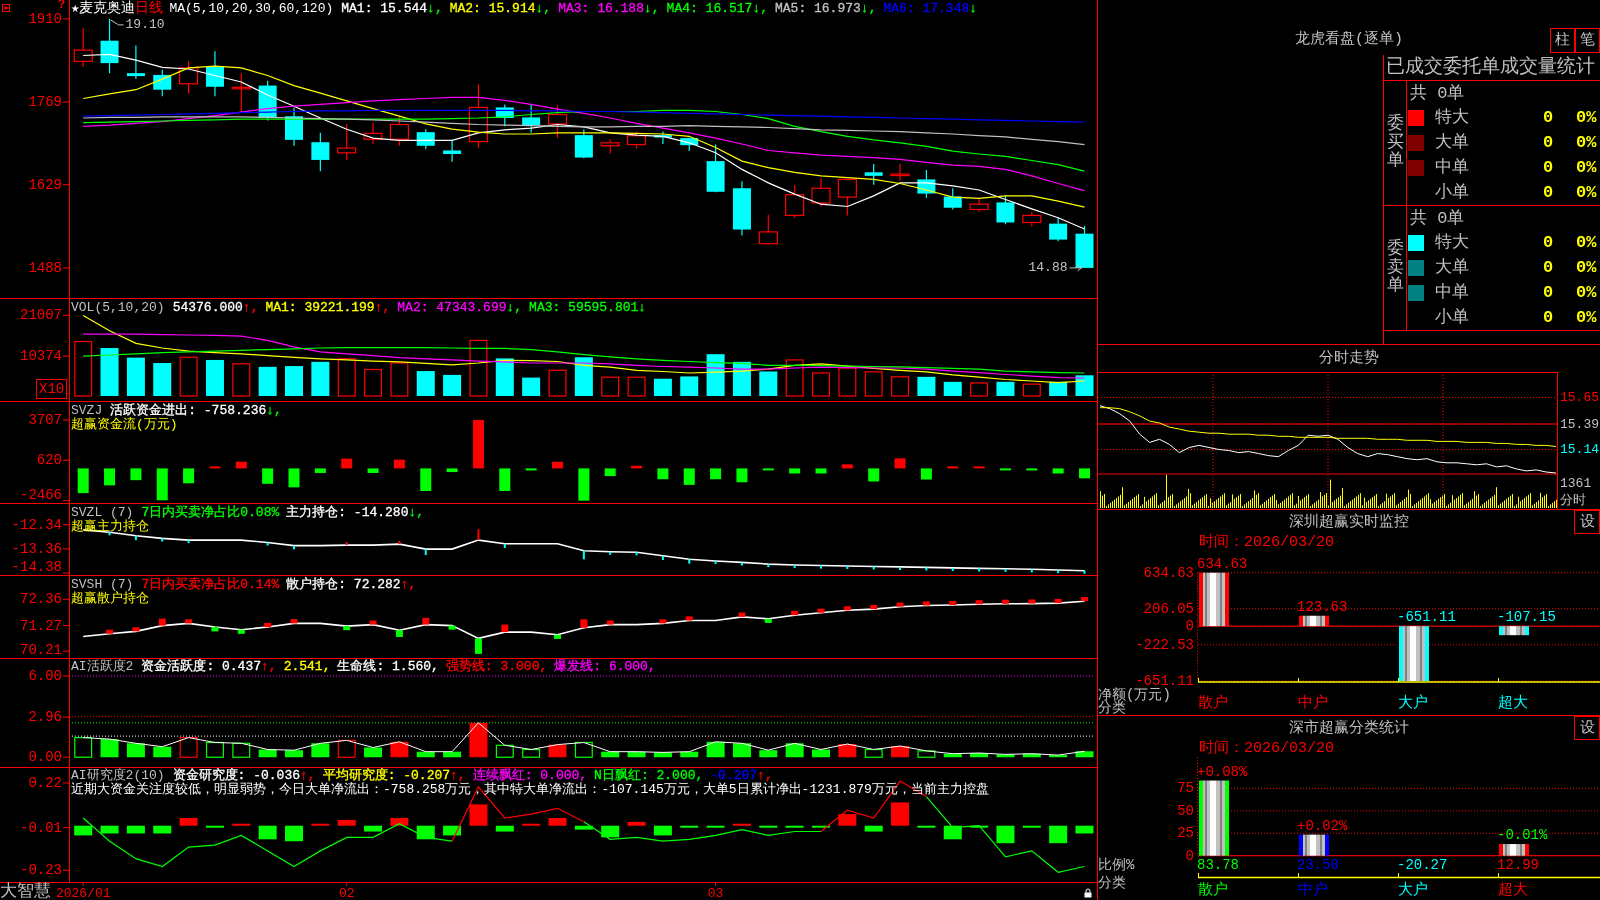  Describe the element at coordinates (1112, 707) in the screenshot. I see `axis-title: 分类` at that location.